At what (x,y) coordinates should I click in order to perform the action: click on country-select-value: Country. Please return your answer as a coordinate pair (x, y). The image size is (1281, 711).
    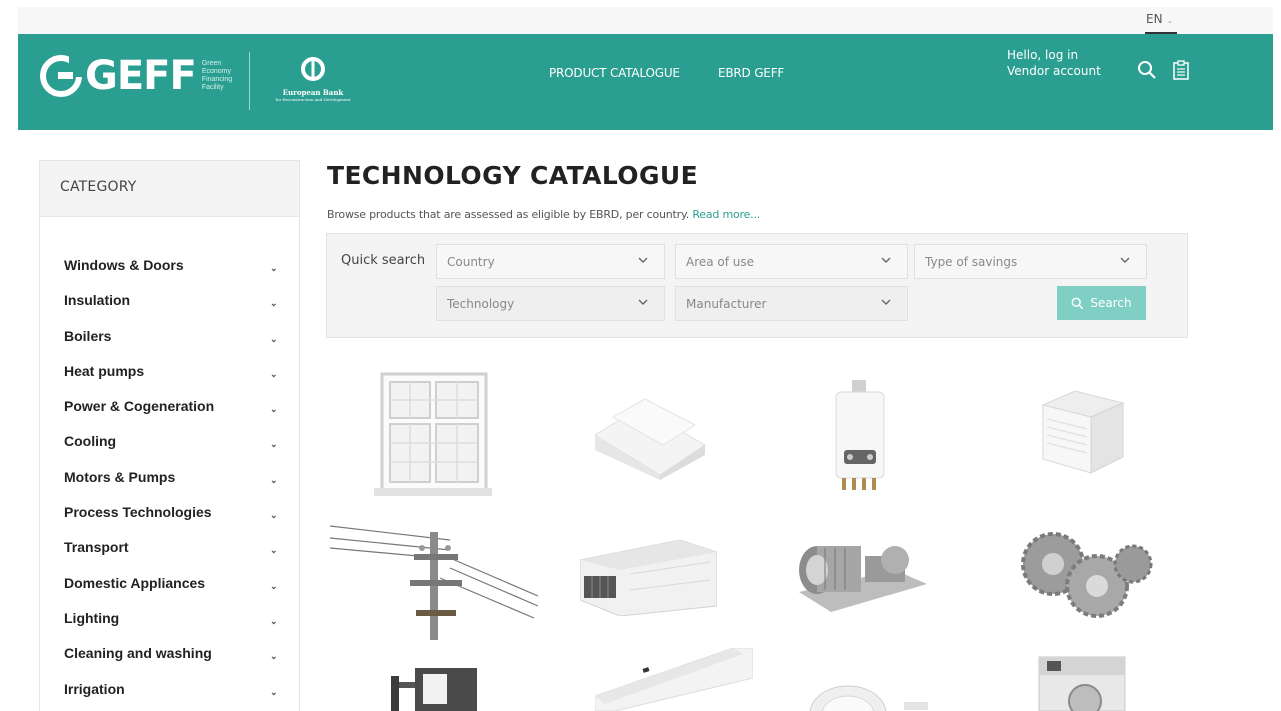
    Looking at the image, I should click on (471, 262).